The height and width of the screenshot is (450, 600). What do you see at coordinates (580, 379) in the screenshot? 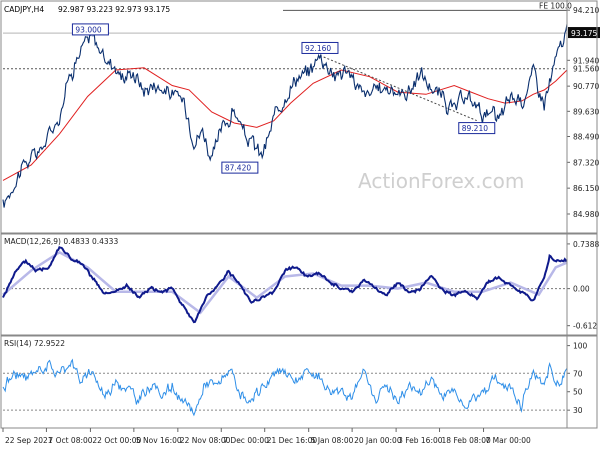
I see `rsi-axis-ticks: 100 70 50 30` at bounding box center [580, 379].